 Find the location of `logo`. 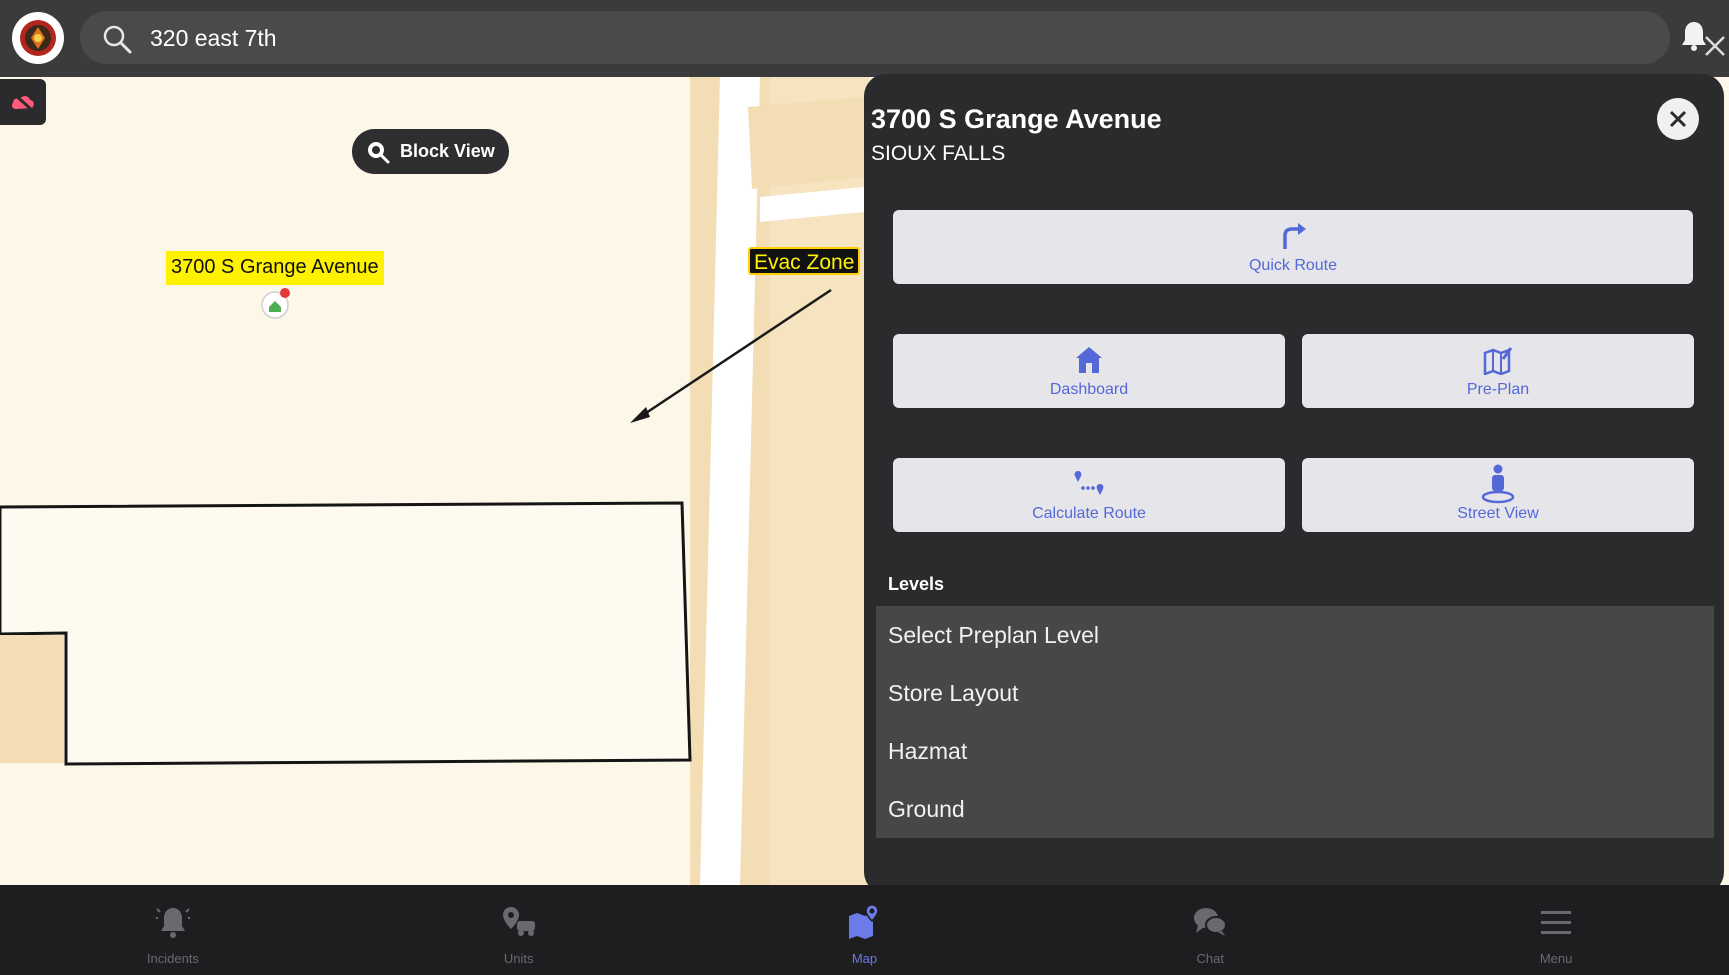

logo is located at coordinates (38, 38).